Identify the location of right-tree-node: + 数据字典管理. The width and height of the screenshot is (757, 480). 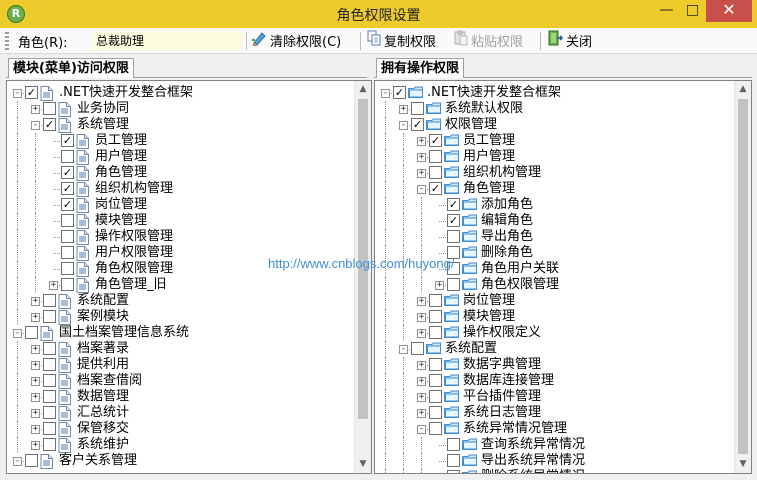
(554, 365).